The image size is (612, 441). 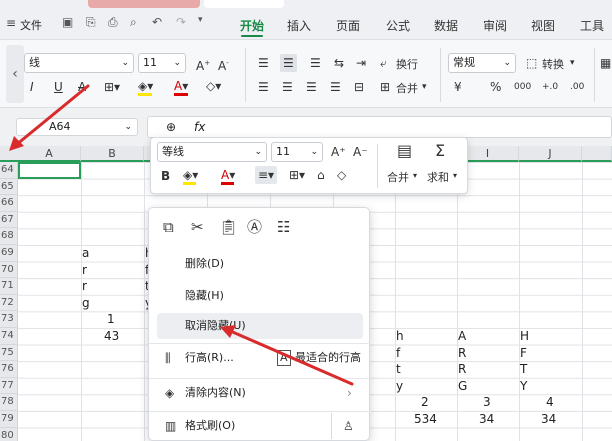 I want to click on cell-h76: R, so click(x=462, y=353).